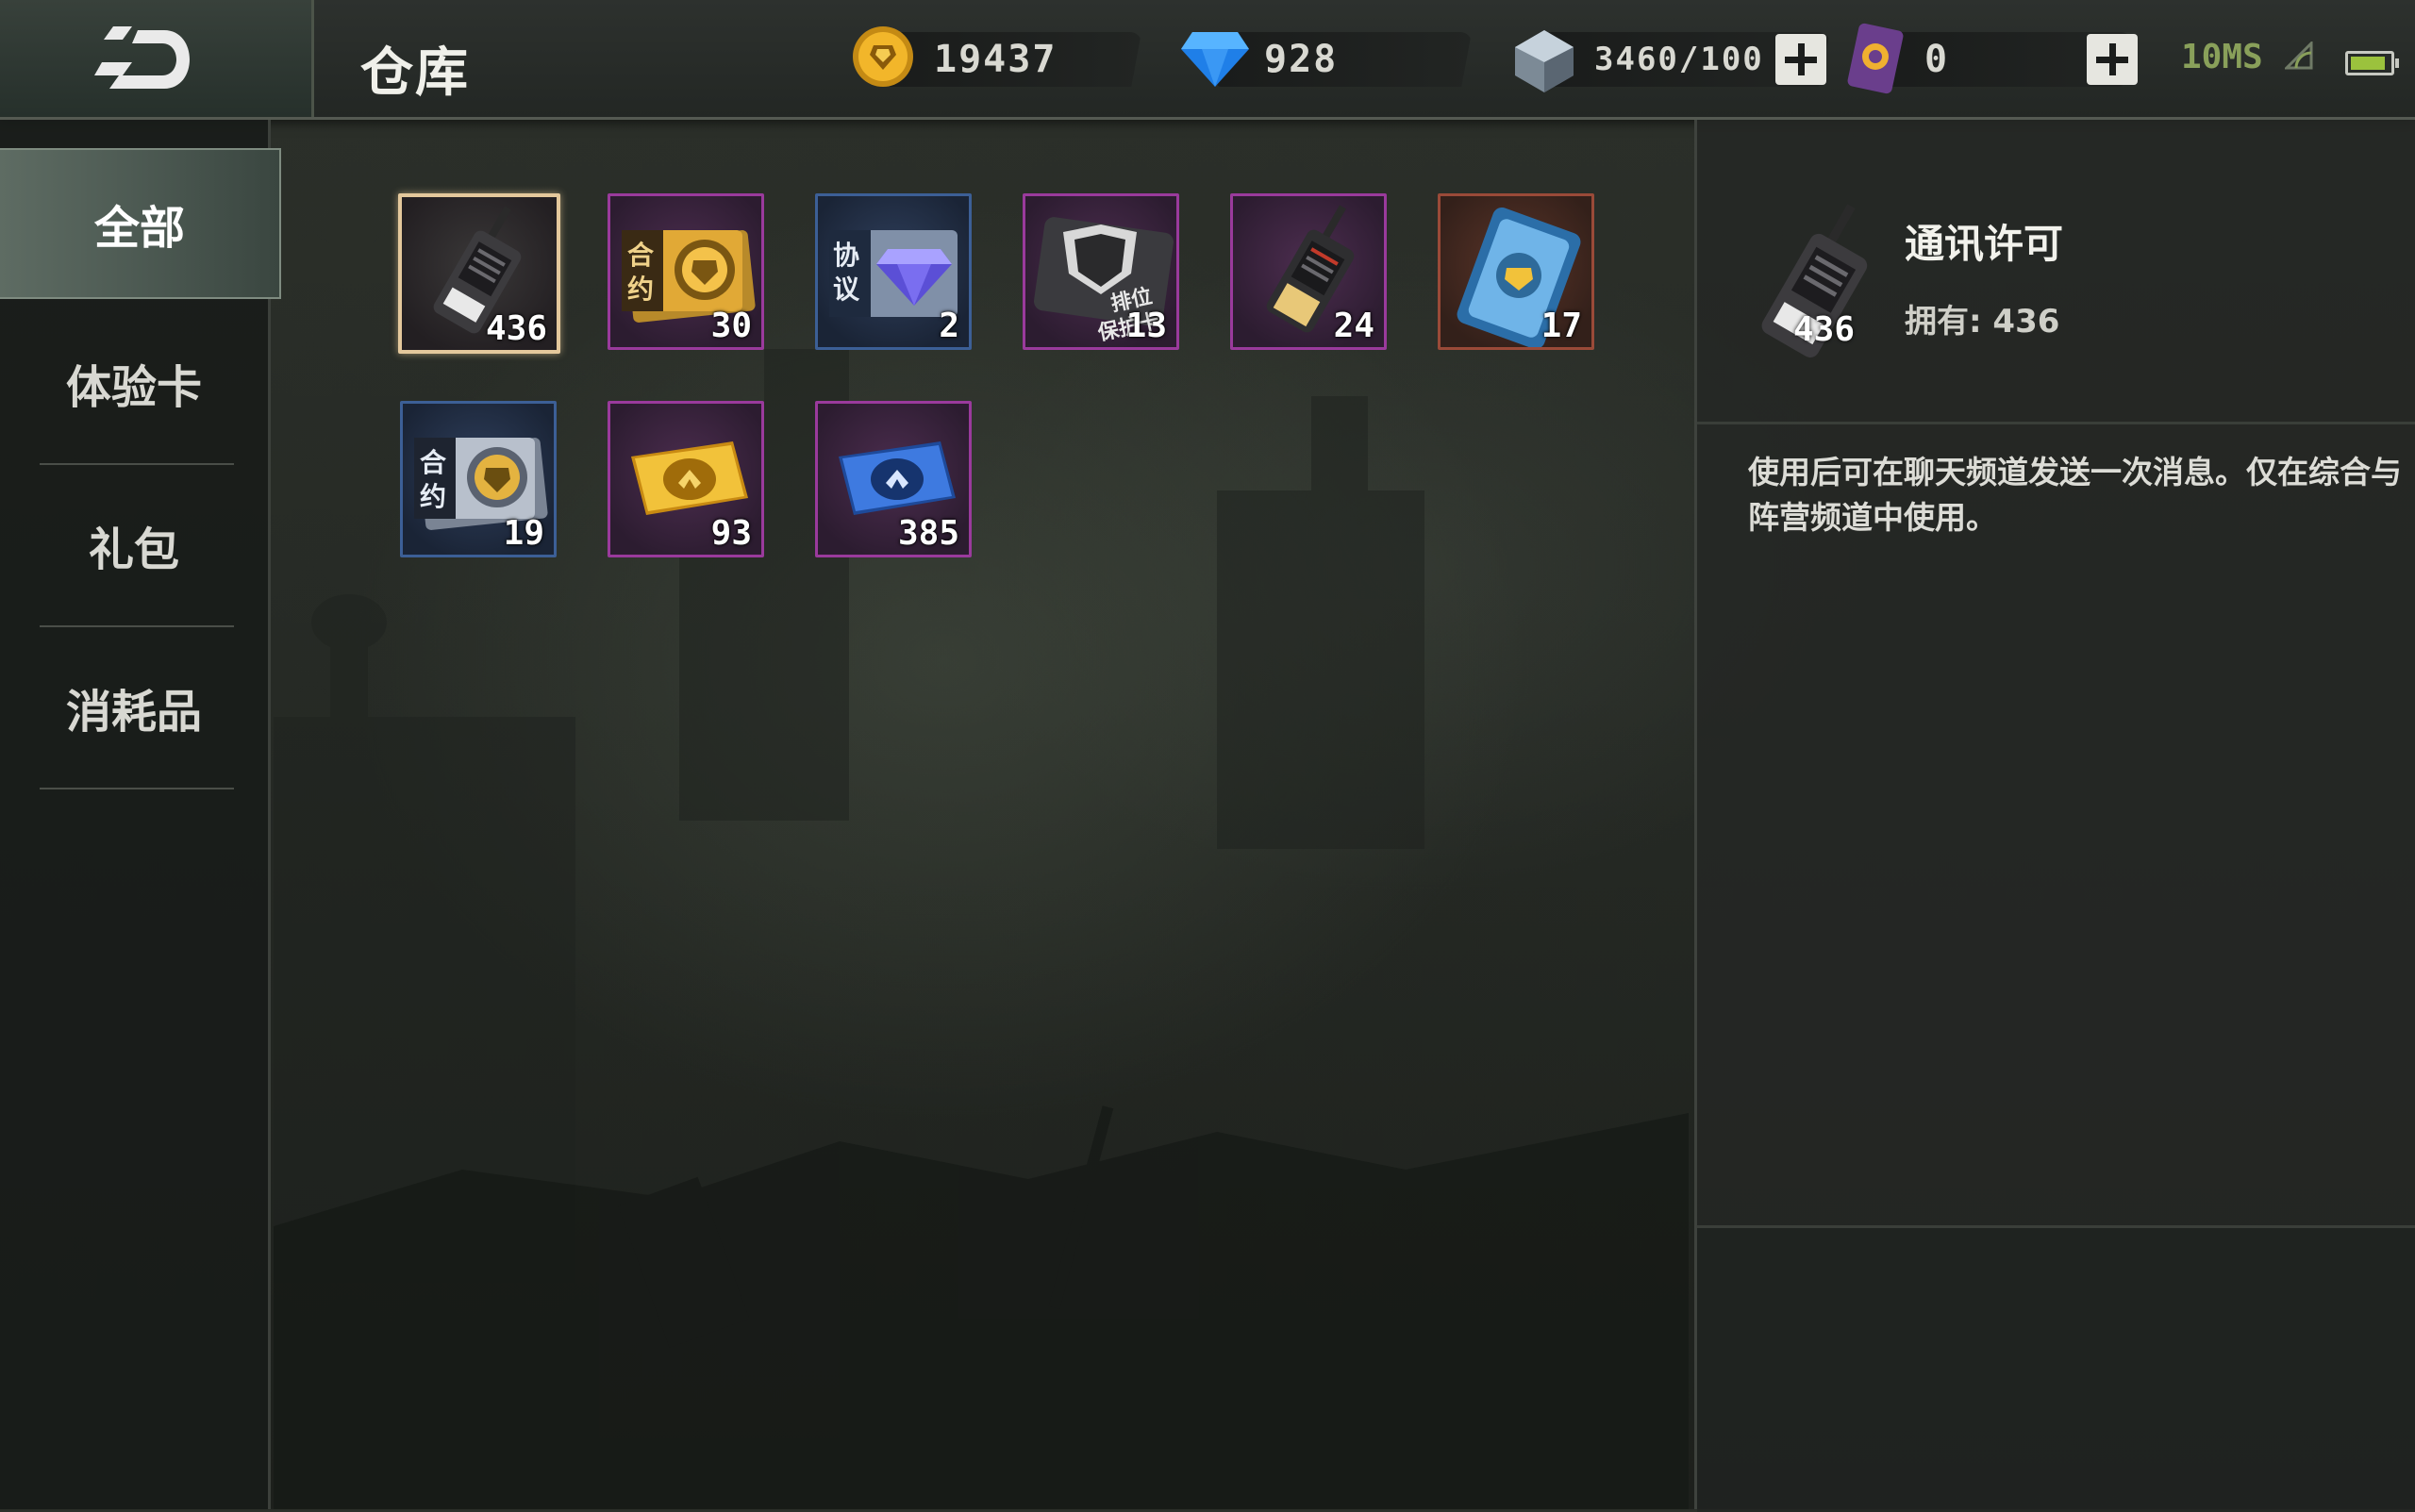  What do you see at coordinates (137, 788) in the screenshot?
I see `tab-divider` at bounding box center [137, 788].